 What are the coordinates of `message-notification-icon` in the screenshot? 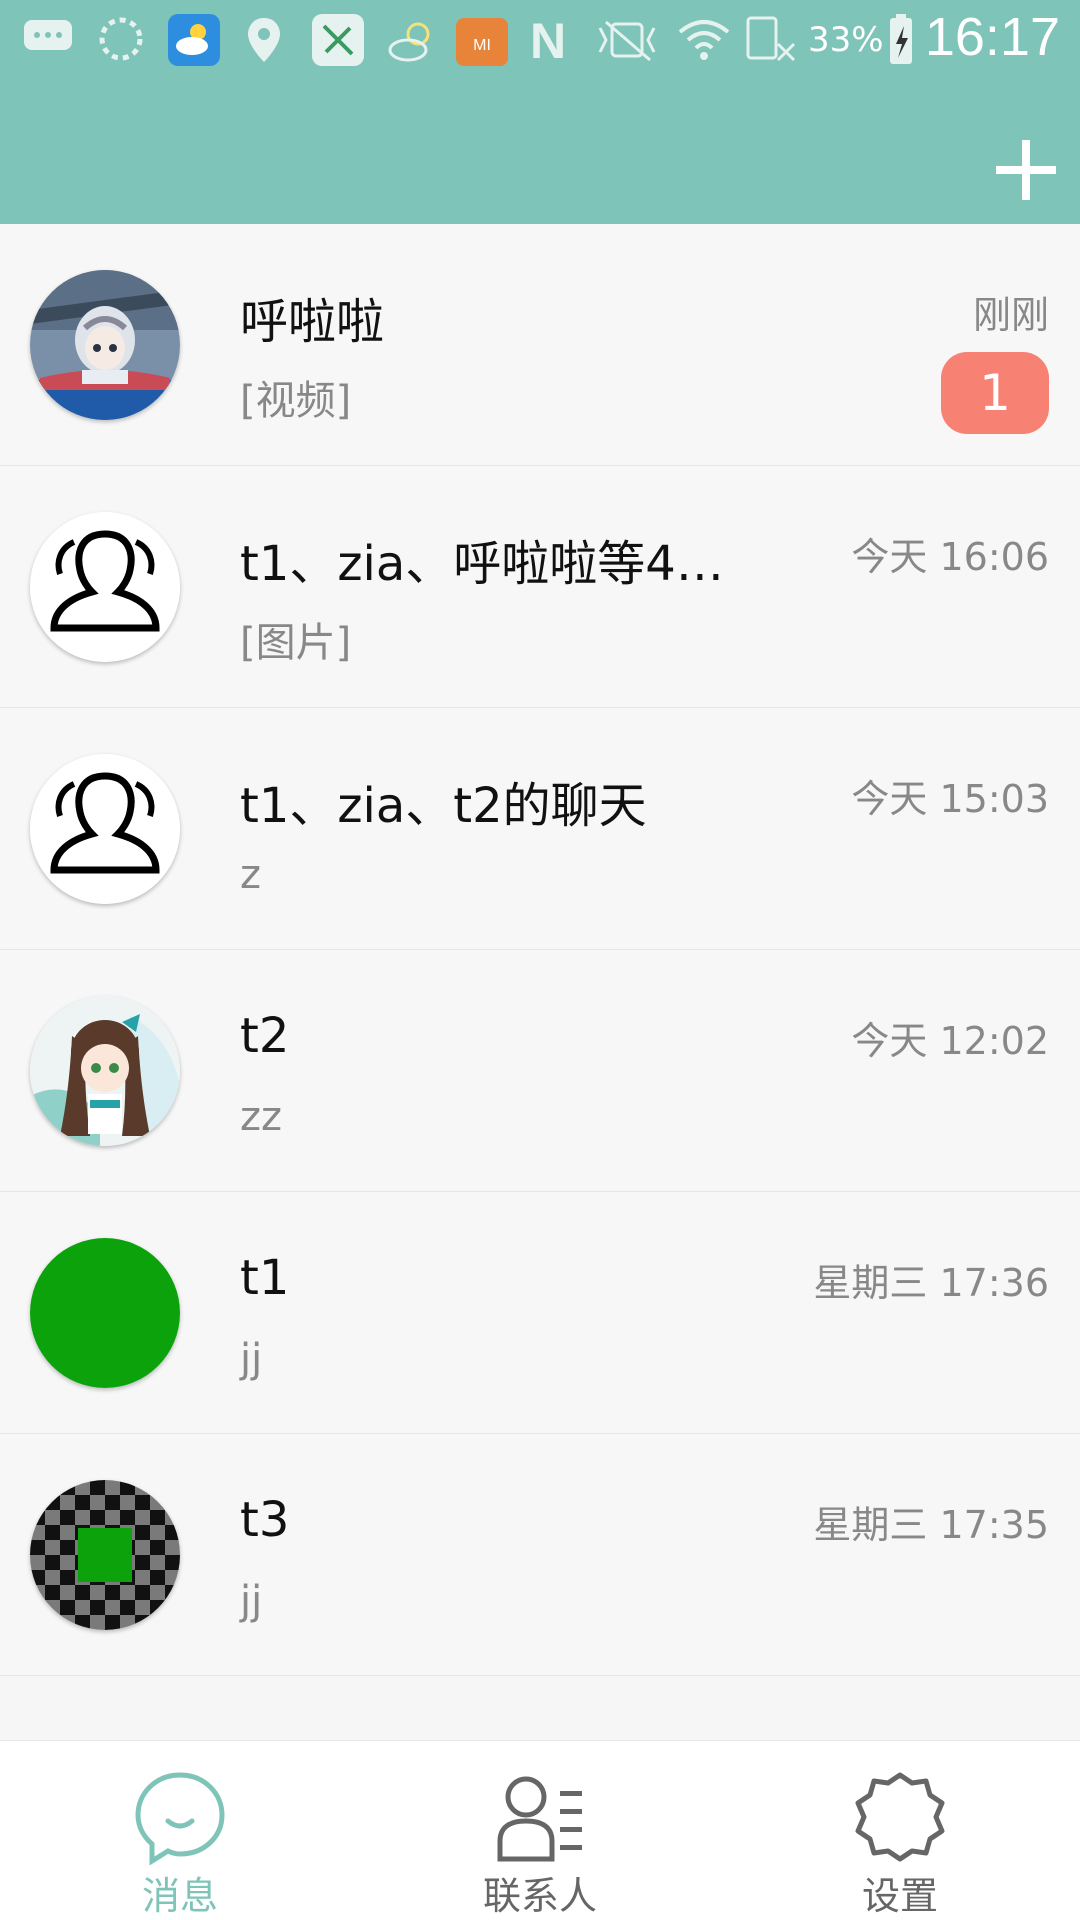 It's located at (48, 35).